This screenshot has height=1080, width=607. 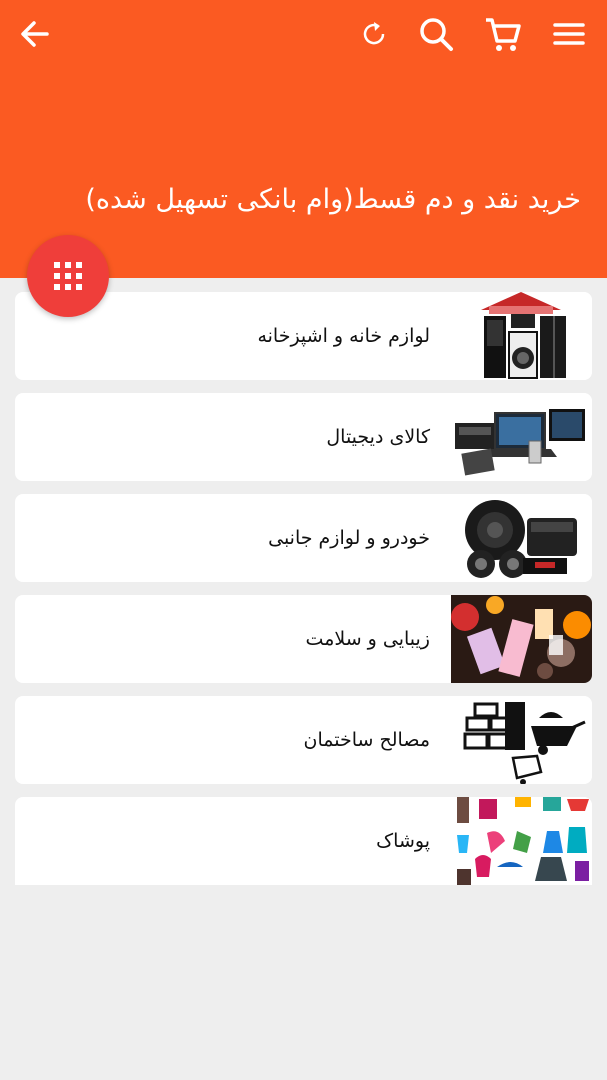 What do you see at coordinates (367, 639) in the screenshot?
I see `category-label: زیبایی و سلامت` at bounding box center [367, 639].